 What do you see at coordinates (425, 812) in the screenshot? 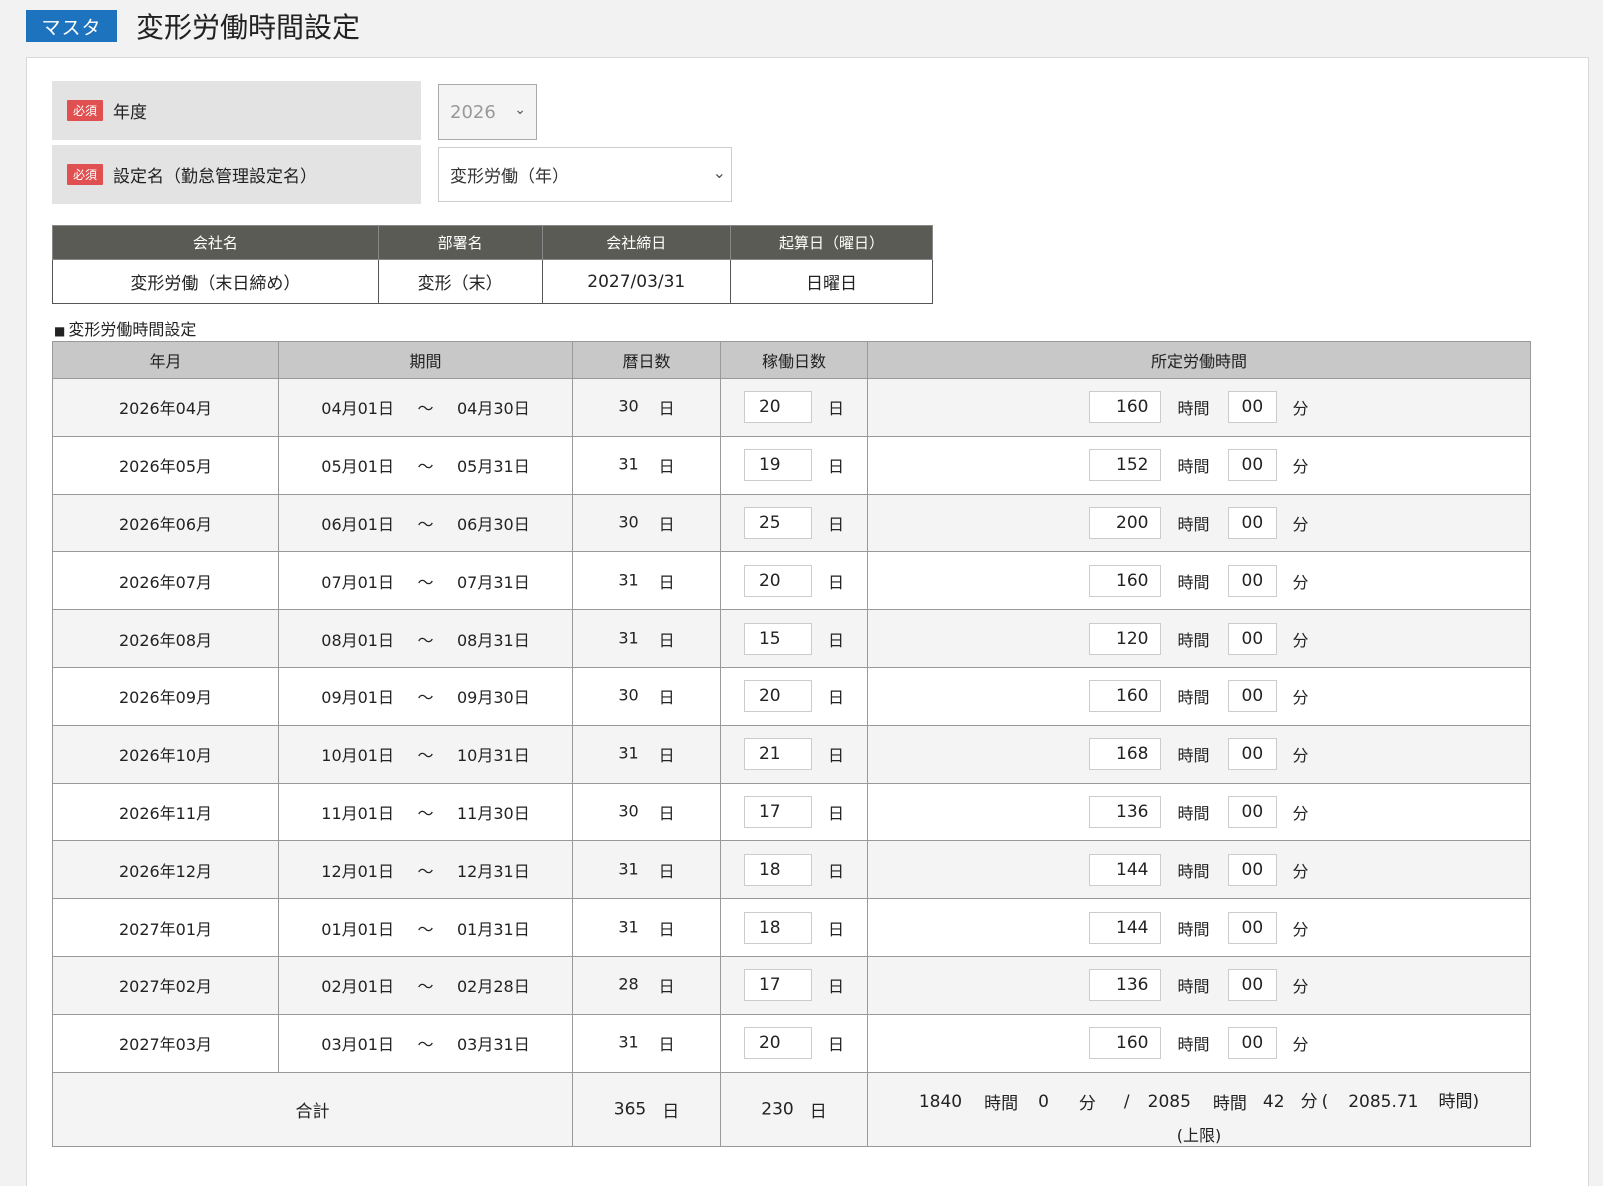
I see `row-period: 11月01日〜 11月30日` at bounding box center [425, 812].